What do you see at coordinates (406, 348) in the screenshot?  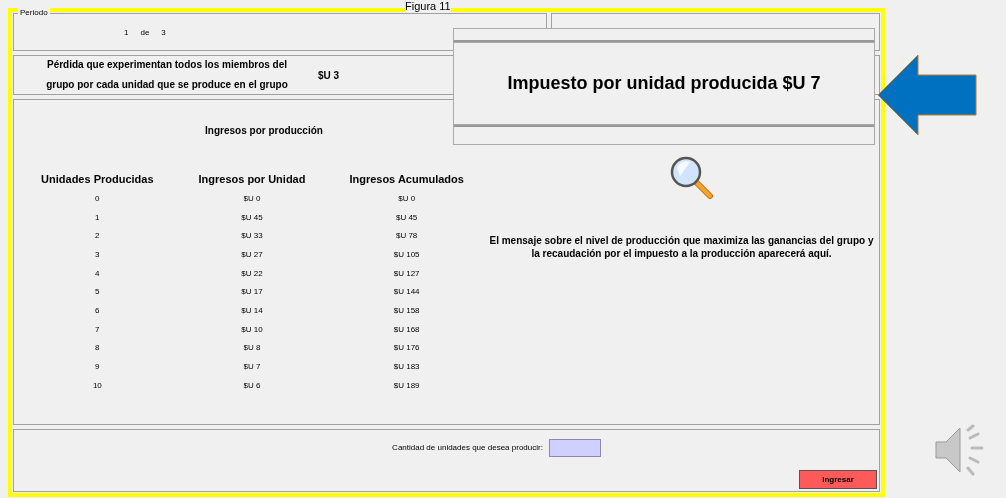 I see `table-cell: $U 176` at bounding box center [406, 348].